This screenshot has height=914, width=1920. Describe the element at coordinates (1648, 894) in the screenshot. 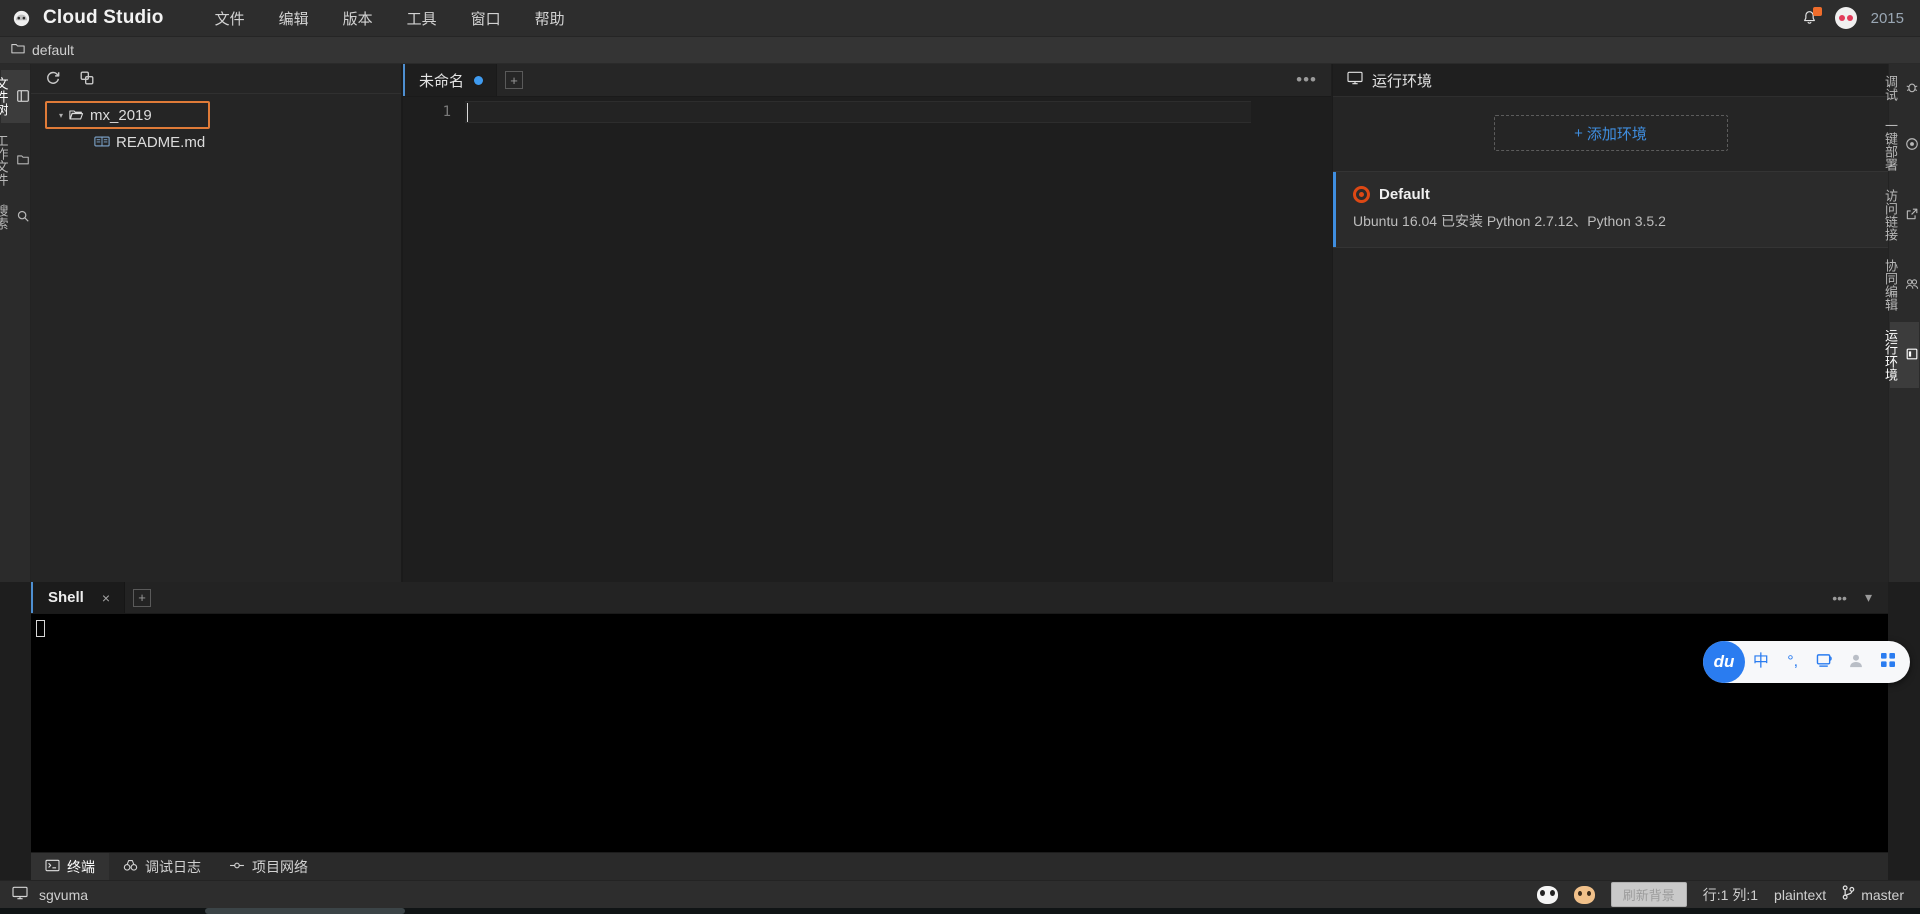

I see `refresh-background-button: 刷新背景` at that location.